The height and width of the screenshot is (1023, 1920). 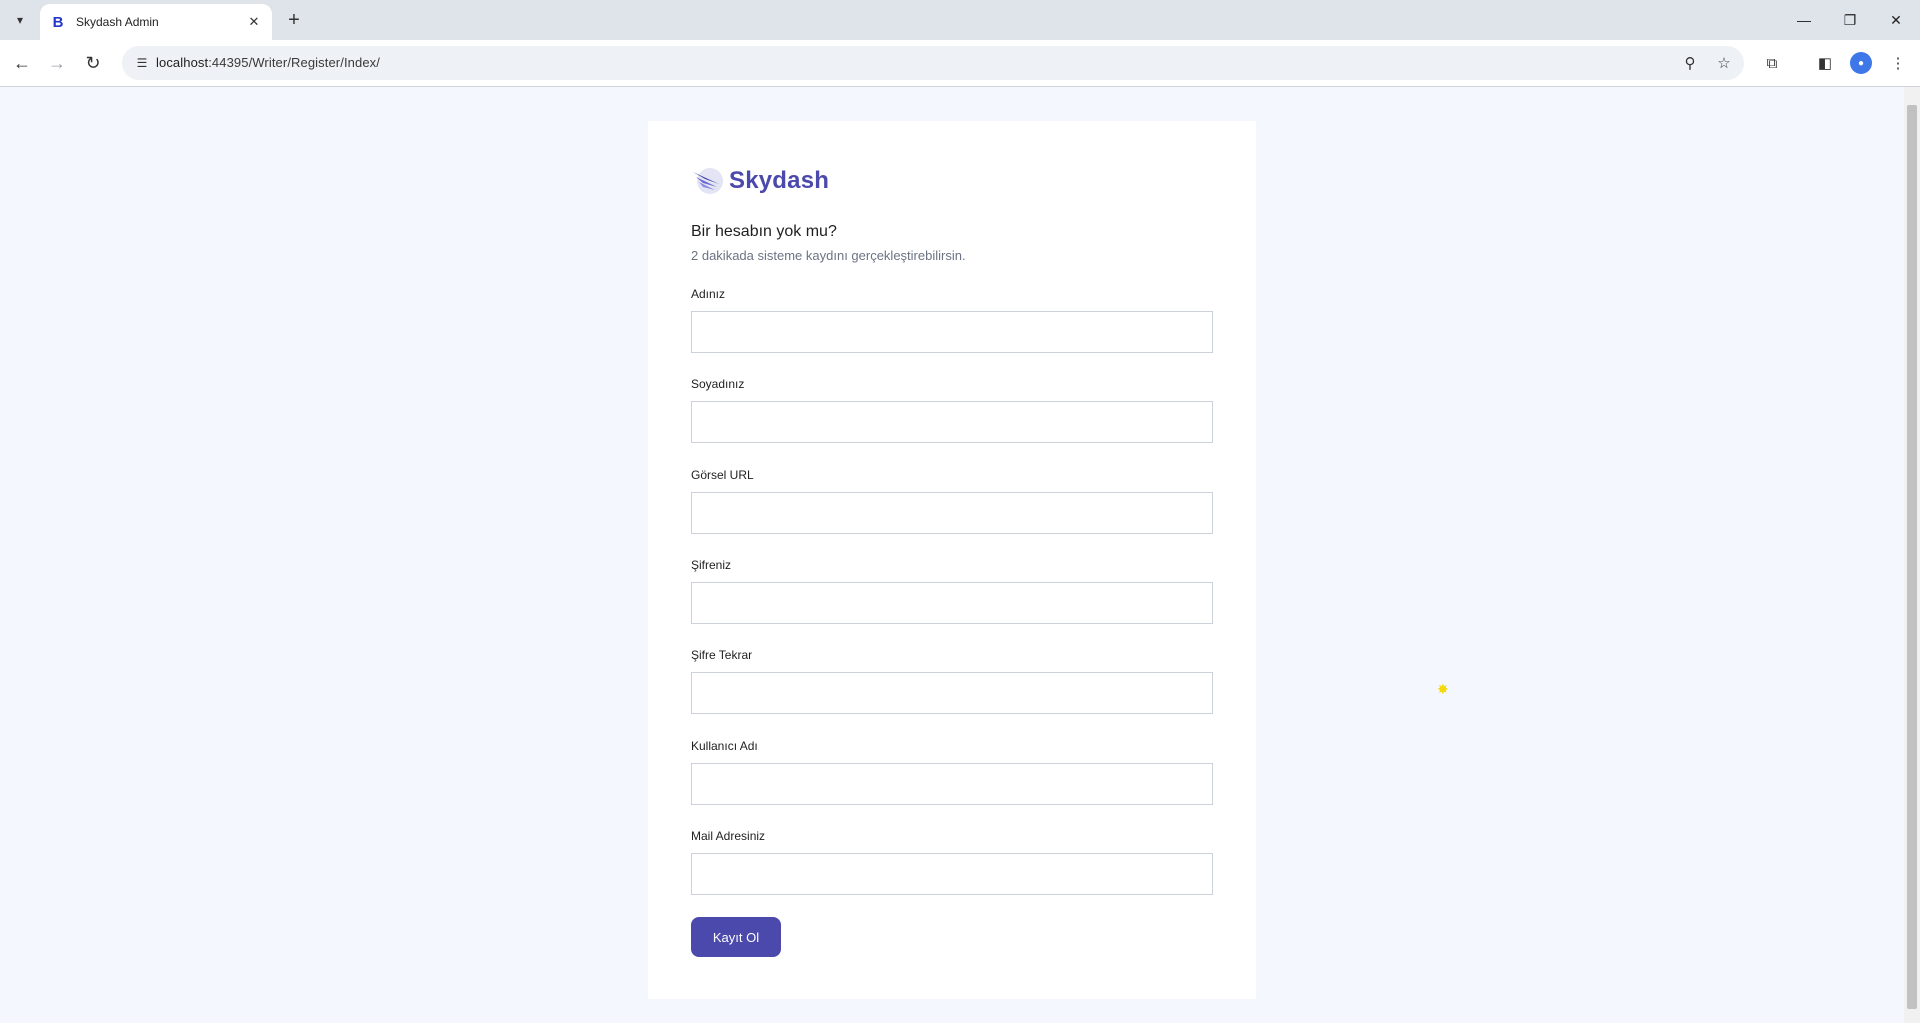 What do you see at coordinates (1896, 20) in the screenshot?
I see `close-window-icon: ✕` at bounding box center [1896, 20].